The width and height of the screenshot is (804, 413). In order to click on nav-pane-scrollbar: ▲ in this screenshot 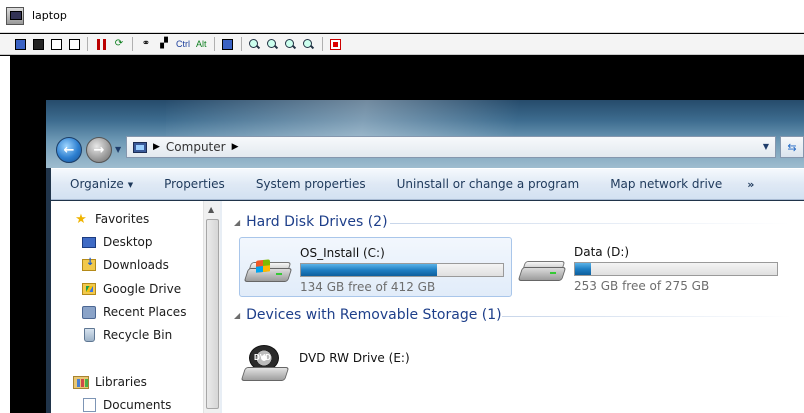, I will do `click(211, 307)`.